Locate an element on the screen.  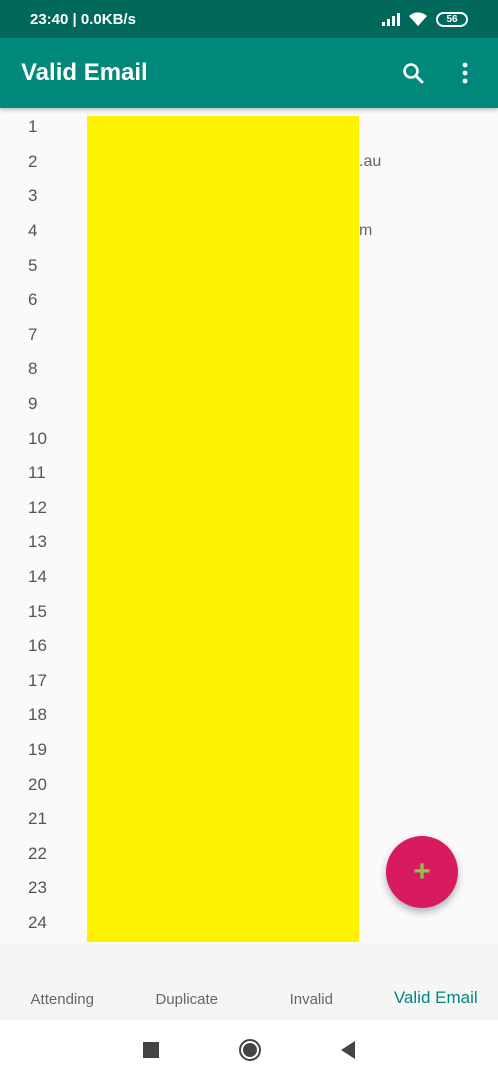
app-actions is located at coordinates (439, 73).